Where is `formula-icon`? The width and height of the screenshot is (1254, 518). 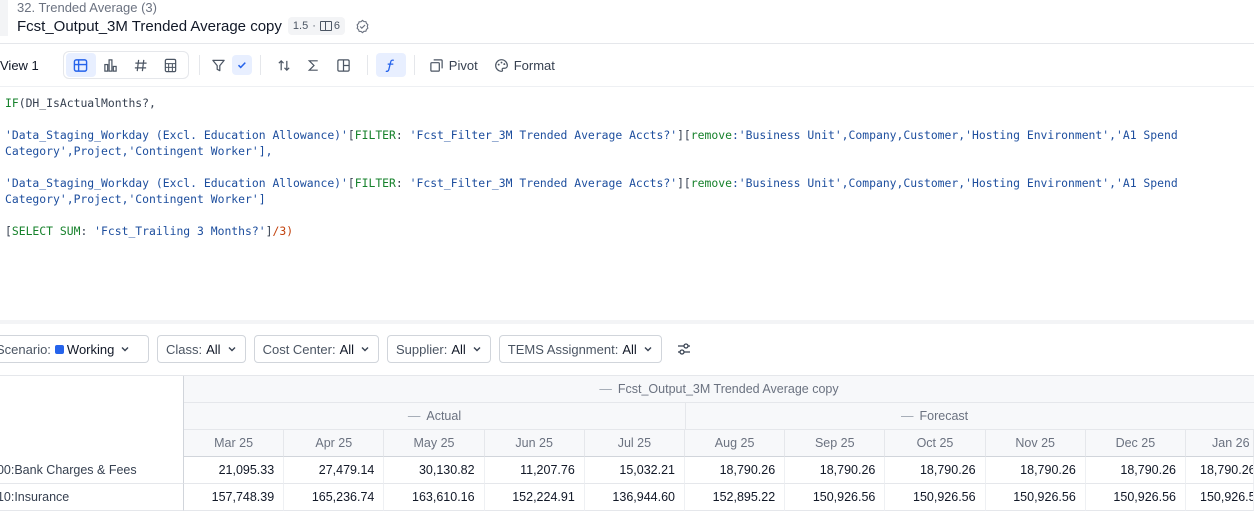 formula-icon is located at coordinates (390, 65).